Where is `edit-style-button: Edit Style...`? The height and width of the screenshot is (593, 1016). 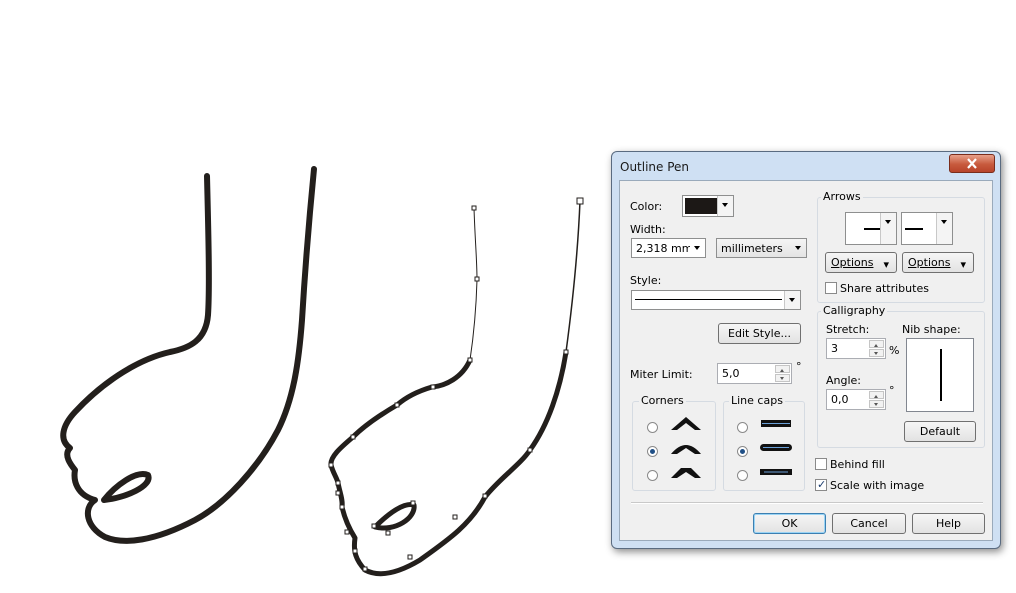 edit-style-button: Edit Style... is located at coordinates (759, 333).